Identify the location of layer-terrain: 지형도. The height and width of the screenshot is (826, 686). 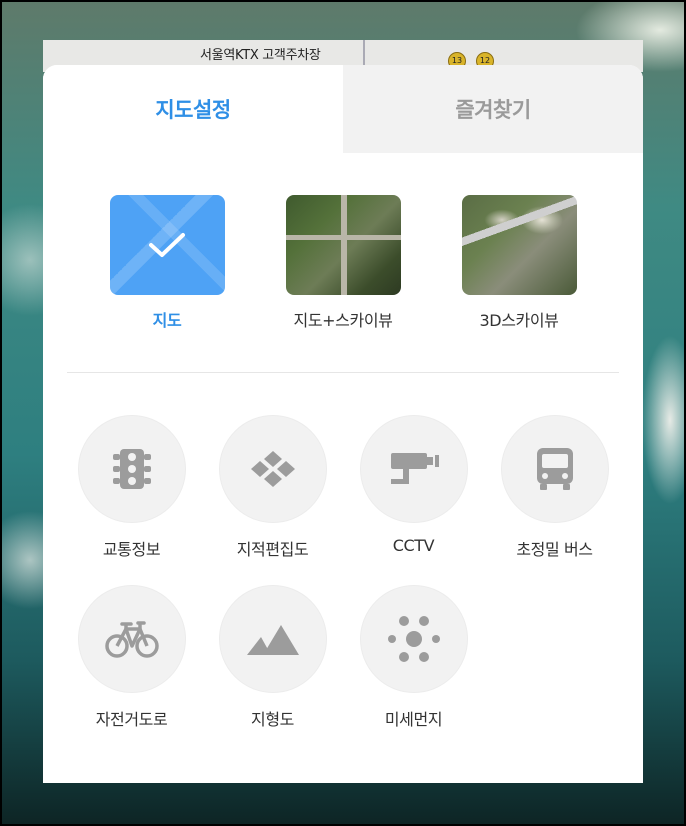
(272, 657).